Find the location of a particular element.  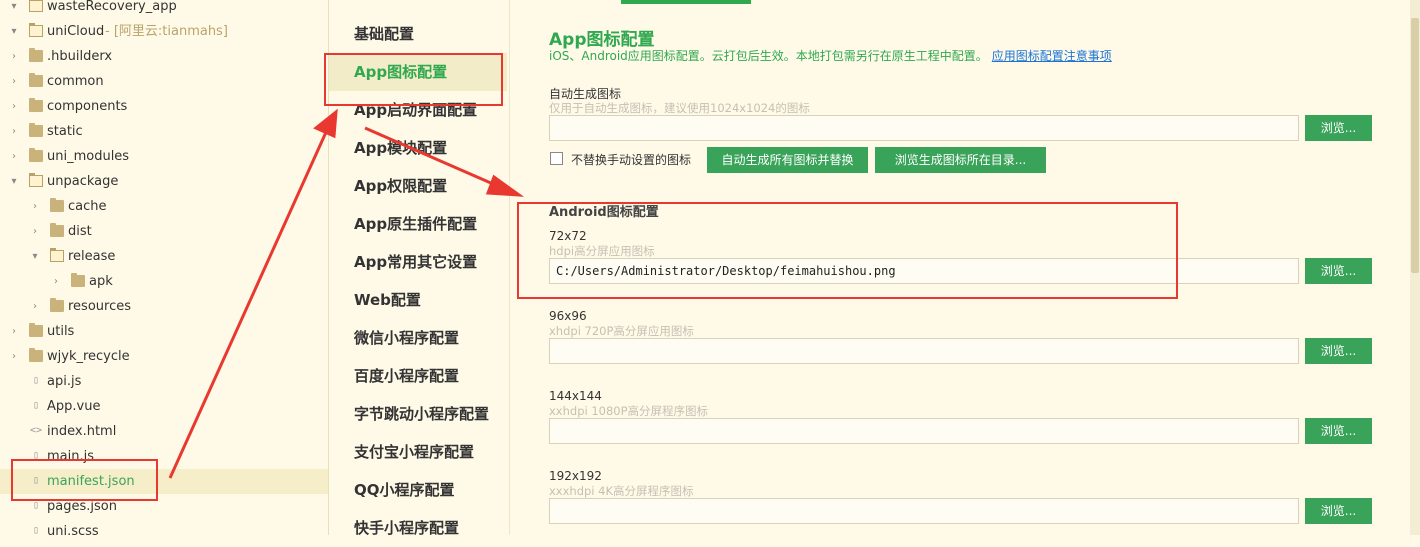

icon-size-label: 144x144 is located at coordinates (575, 396).